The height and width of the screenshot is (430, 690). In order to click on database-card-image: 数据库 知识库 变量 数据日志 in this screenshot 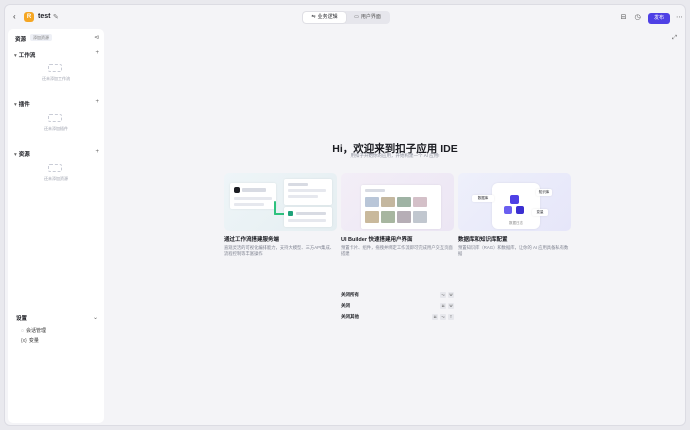, I will do `click(514, 202)`.